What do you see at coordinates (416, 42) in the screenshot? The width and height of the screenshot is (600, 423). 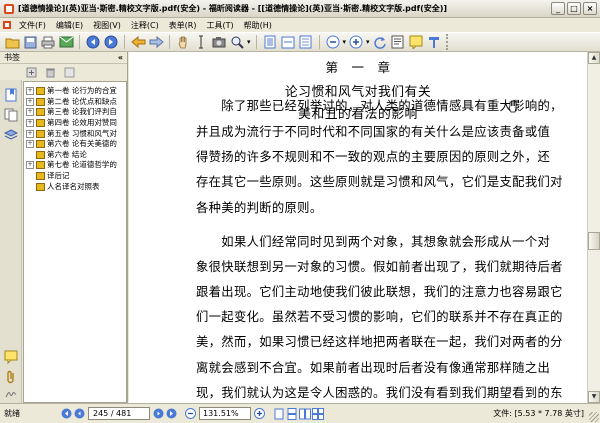 I see `note-button` at bounding box center [416, 42].